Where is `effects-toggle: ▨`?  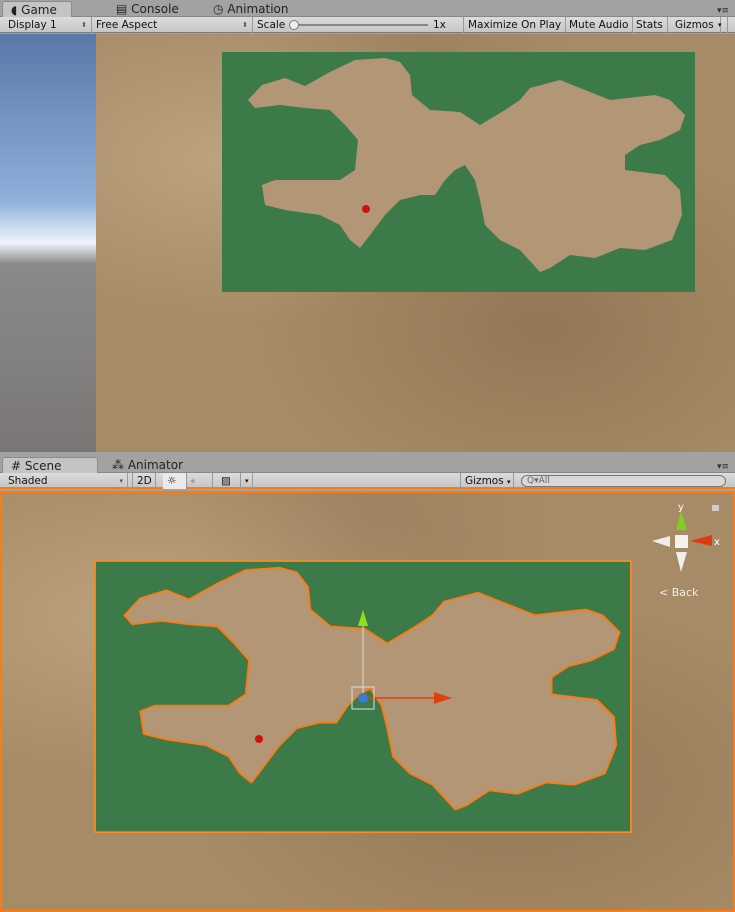
effects-toggle: ▨ is located at coordinates (229, 481).